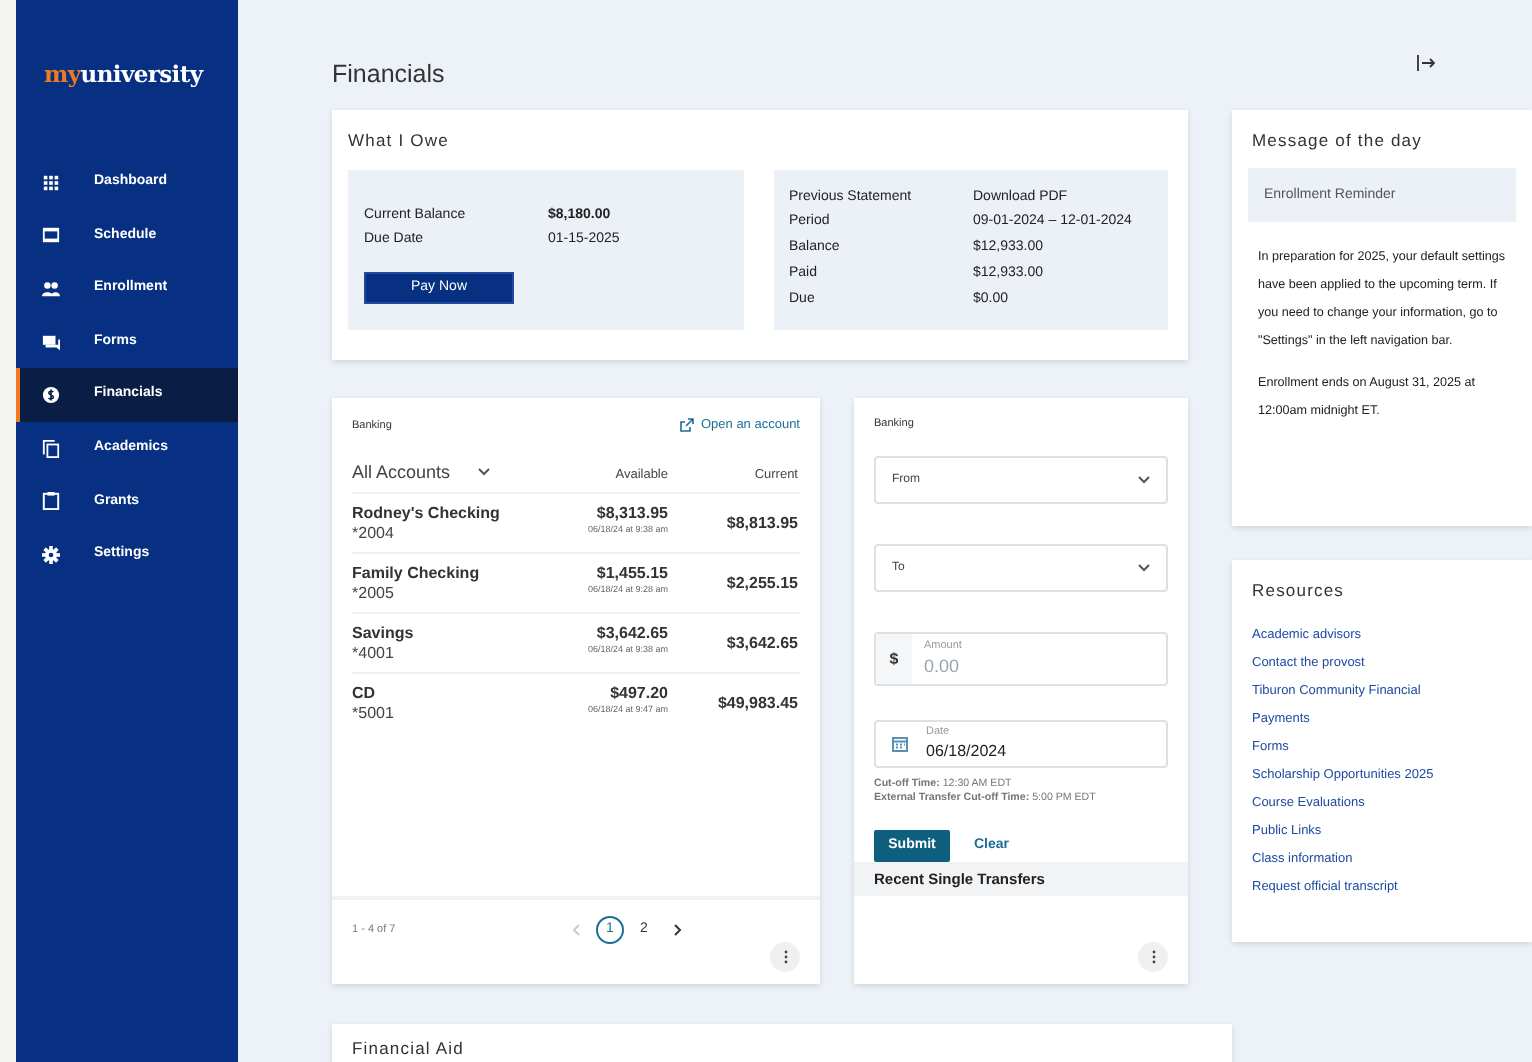 The image size is (1532, 1062). Describe the element at coordinates (384, 634) in the screenshot. I see `account-name: Savings` at that location.